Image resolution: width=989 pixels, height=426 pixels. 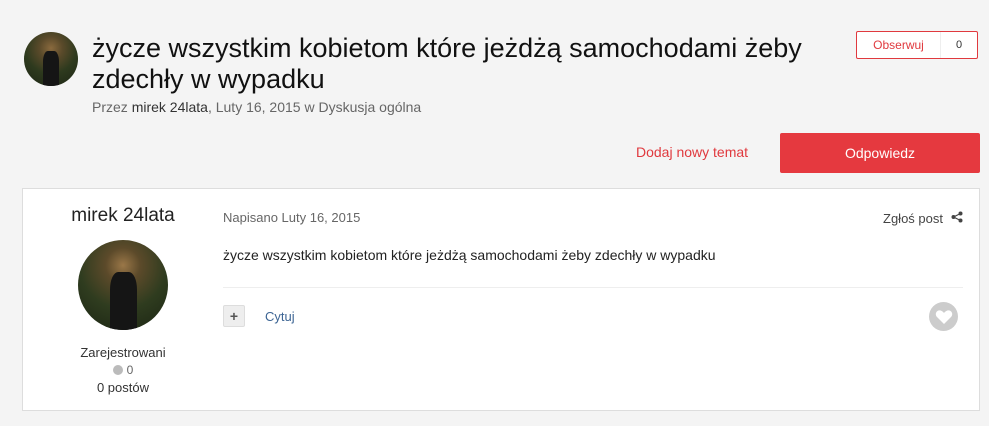 I want to click on post-author-reputation: 0, so click(x=123, y=370).